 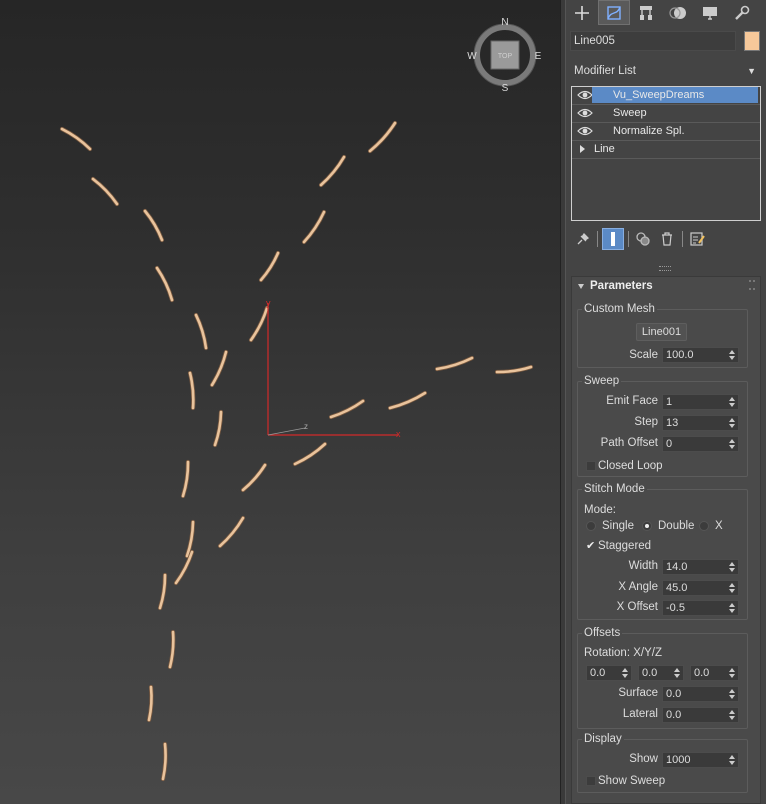 I want to click on scale-label: Scale, so click(x=643, y=355).